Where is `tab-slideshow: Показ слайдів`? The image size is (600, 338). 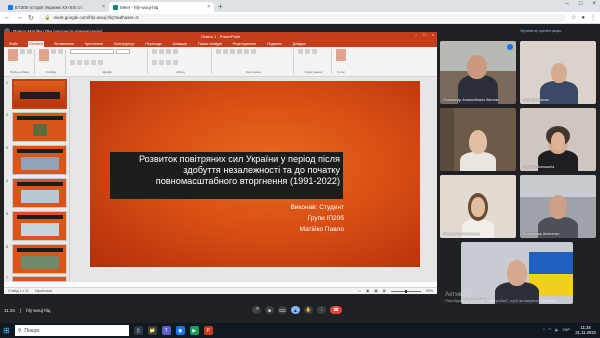 tab-slideshow: Показ слайдів is located at coordinates (210, 44).